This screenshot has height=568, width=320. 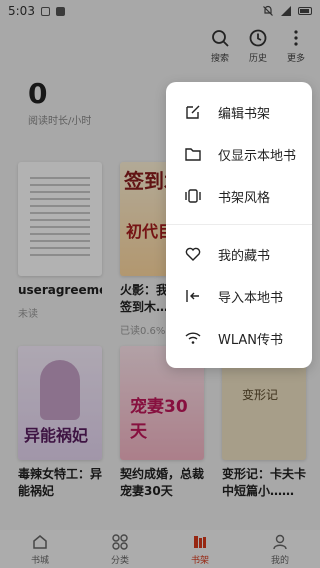 What do you see at coordinates (193, 254) in the screenshot?
I see `heart-icon` at bounding box center [193, 254].